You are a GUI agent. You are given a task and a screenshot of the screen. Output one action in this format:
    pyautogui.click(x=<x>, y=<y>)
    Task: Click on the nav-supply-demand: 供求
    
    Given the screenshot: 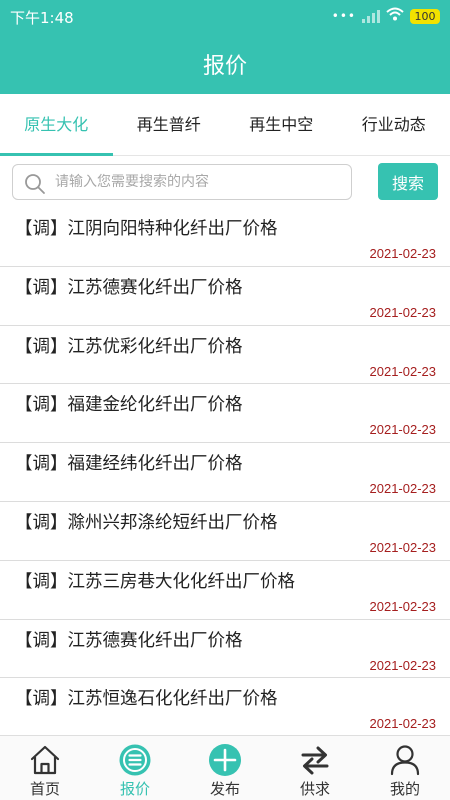 What is the action you would take?
    pyautogui.click(x=315, y=768)
    